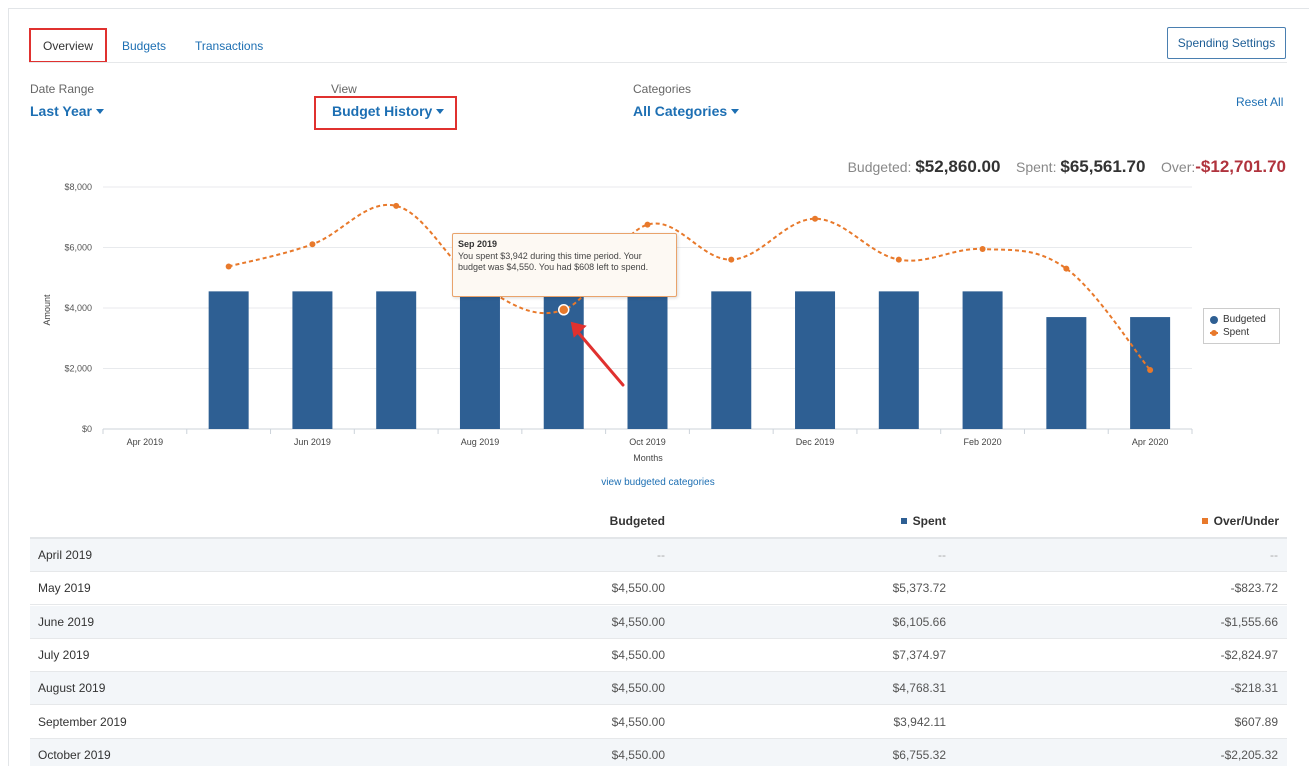 The width and height of the screenshot is (1309, 766). What do you see at coordinates (648, 458) in the screenshot?
I see `x-axis-label: Months` at bounding box center [648, 458].